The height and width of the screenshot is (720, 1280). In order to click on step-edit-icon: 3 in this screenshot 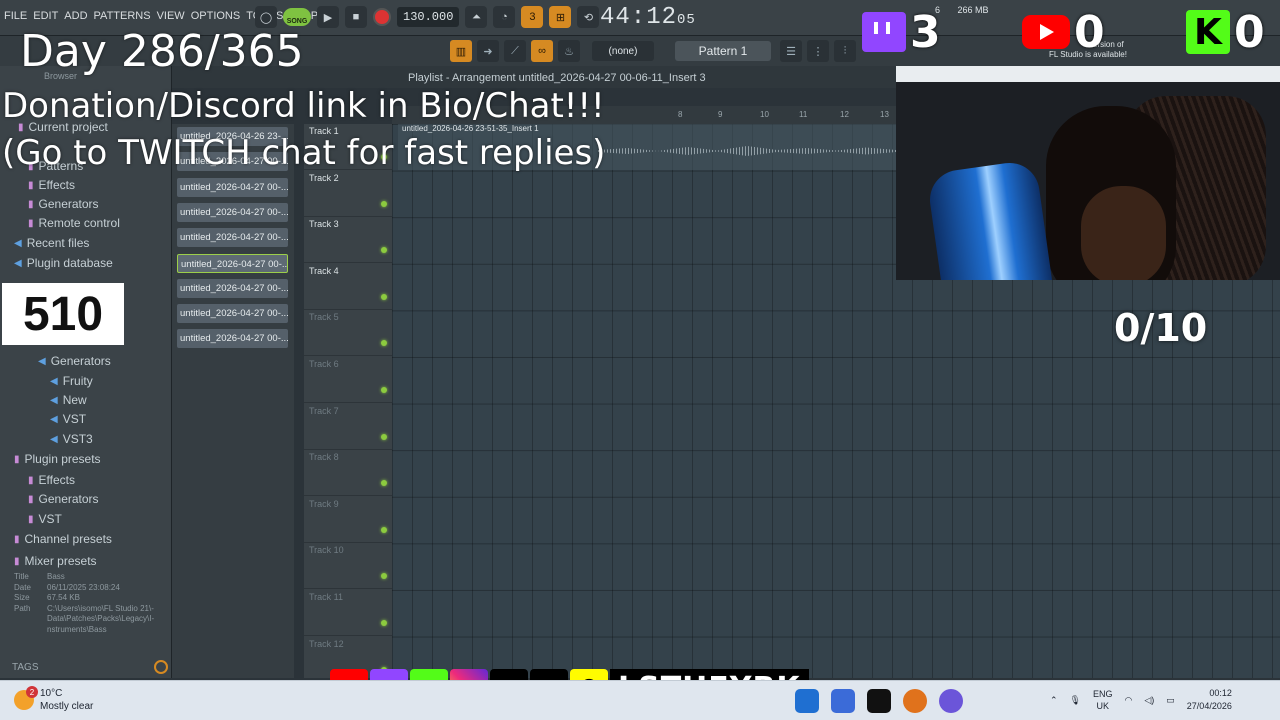, I will do `click(532, 17)`.